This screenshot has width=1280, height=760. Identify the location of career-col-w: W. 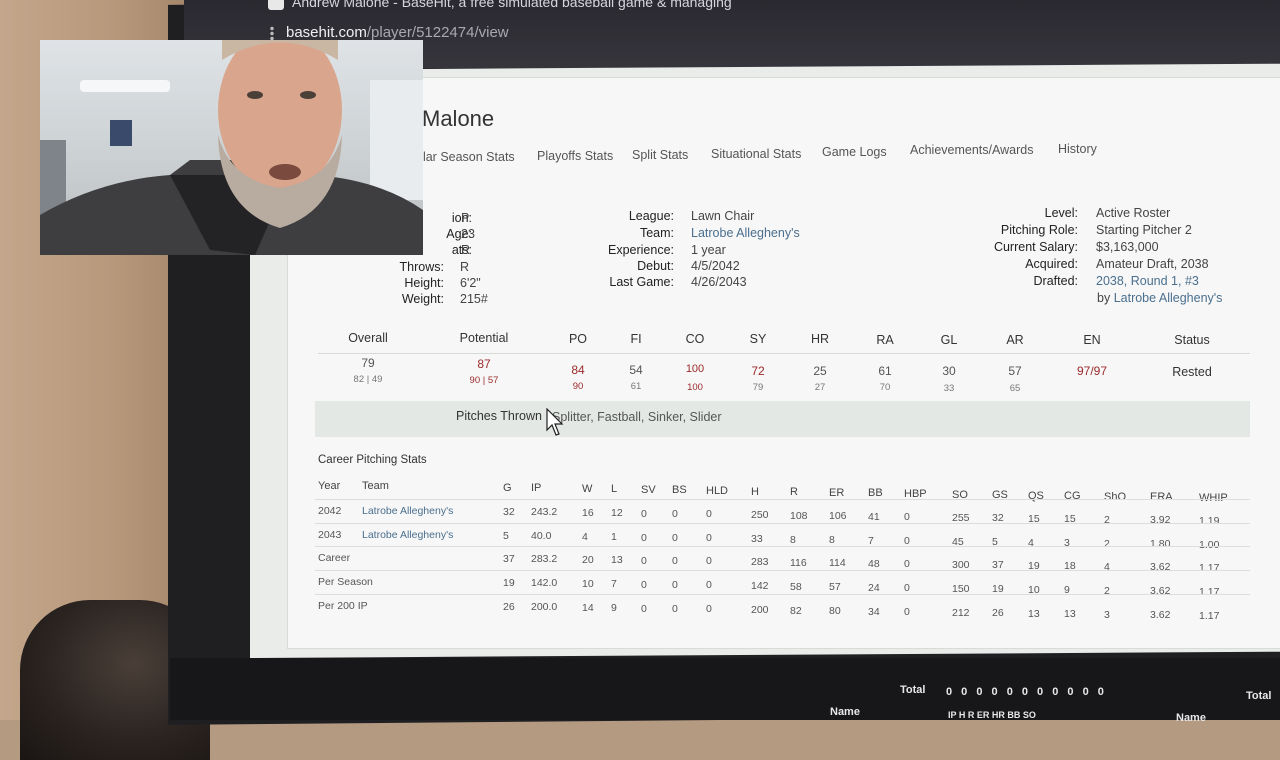
(587, 489).